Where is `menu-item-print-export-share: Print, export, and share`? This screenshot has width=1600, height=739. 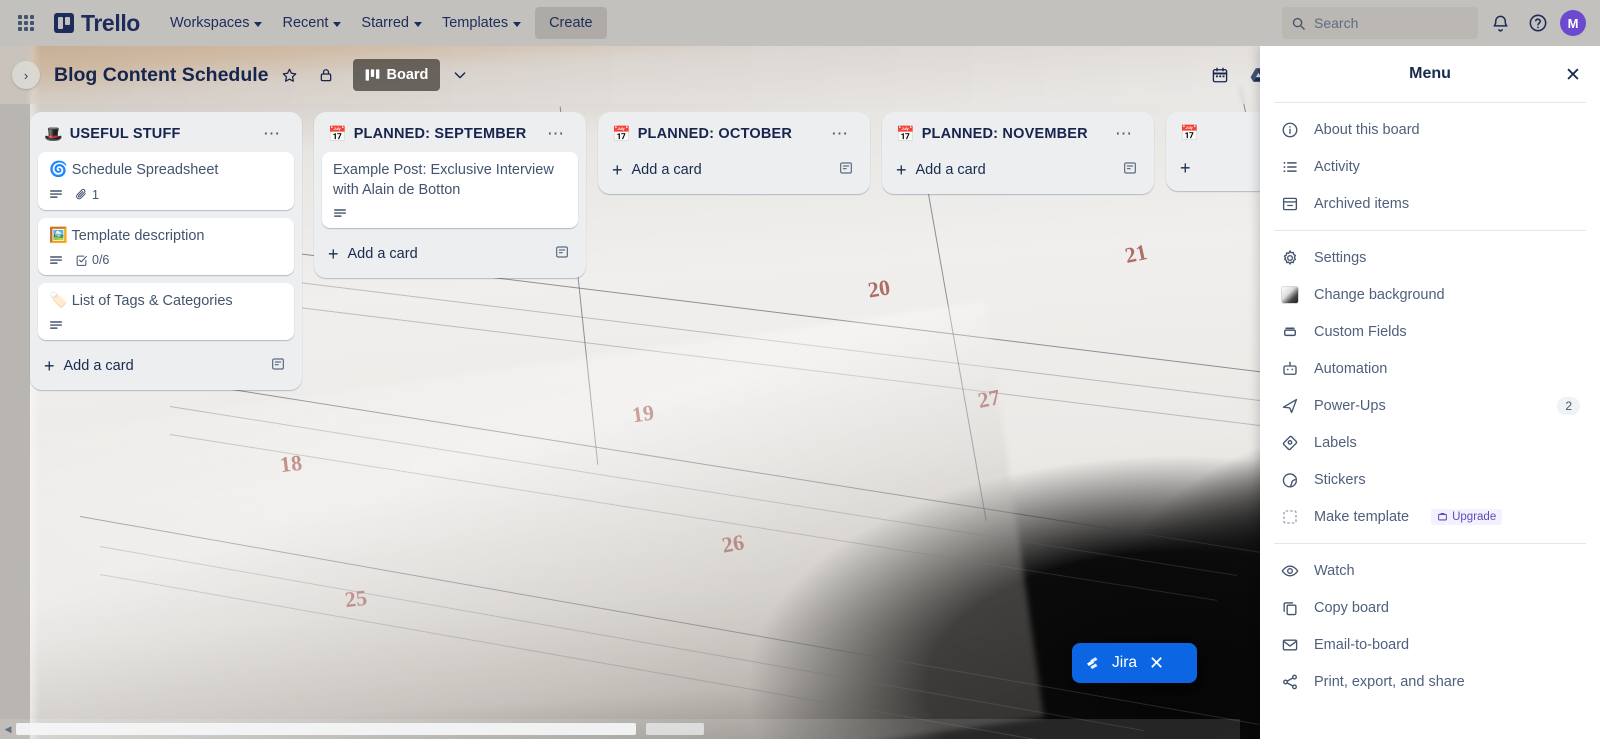
menu-item-print-export-share: Print, export, and share is located at coordinates (1430, 681).